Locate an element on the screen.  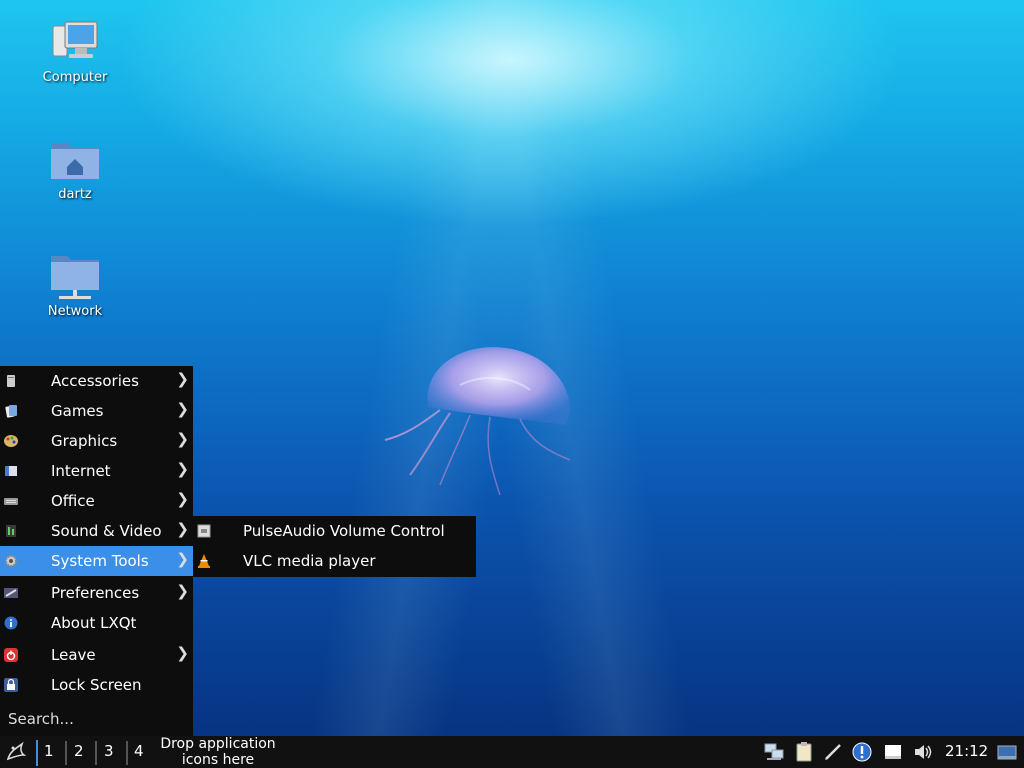
show-desktop-icon is located at coordinates (1007, 752).